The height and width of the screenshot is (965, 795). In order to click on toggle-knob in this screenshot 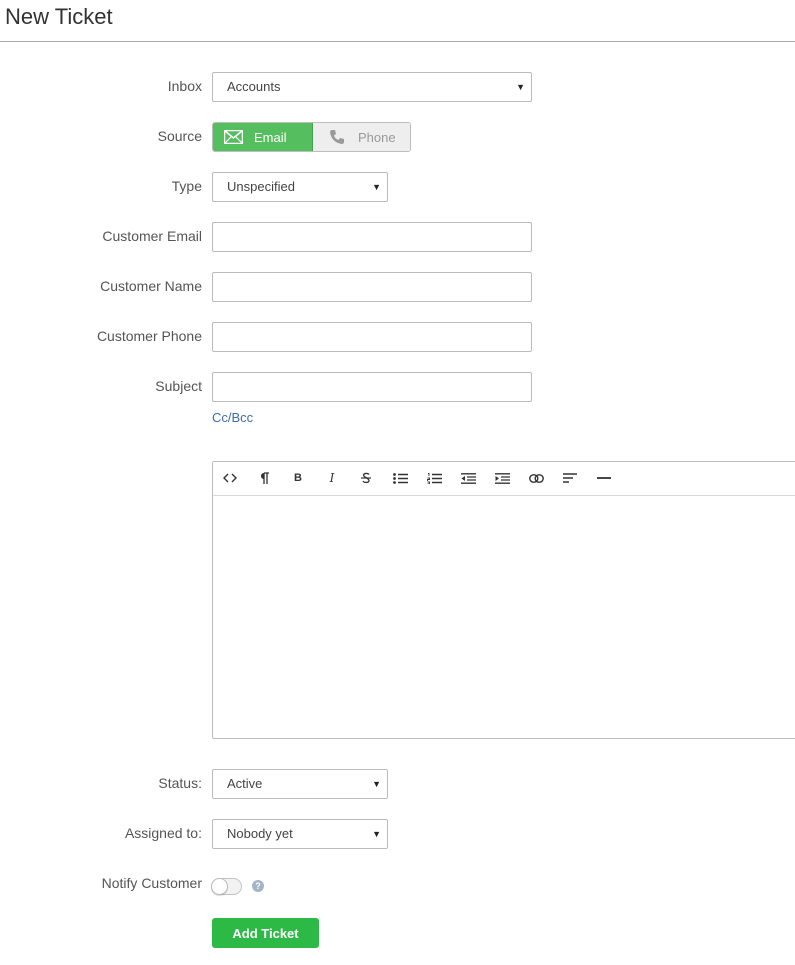, I will do `click(219, 886)`.